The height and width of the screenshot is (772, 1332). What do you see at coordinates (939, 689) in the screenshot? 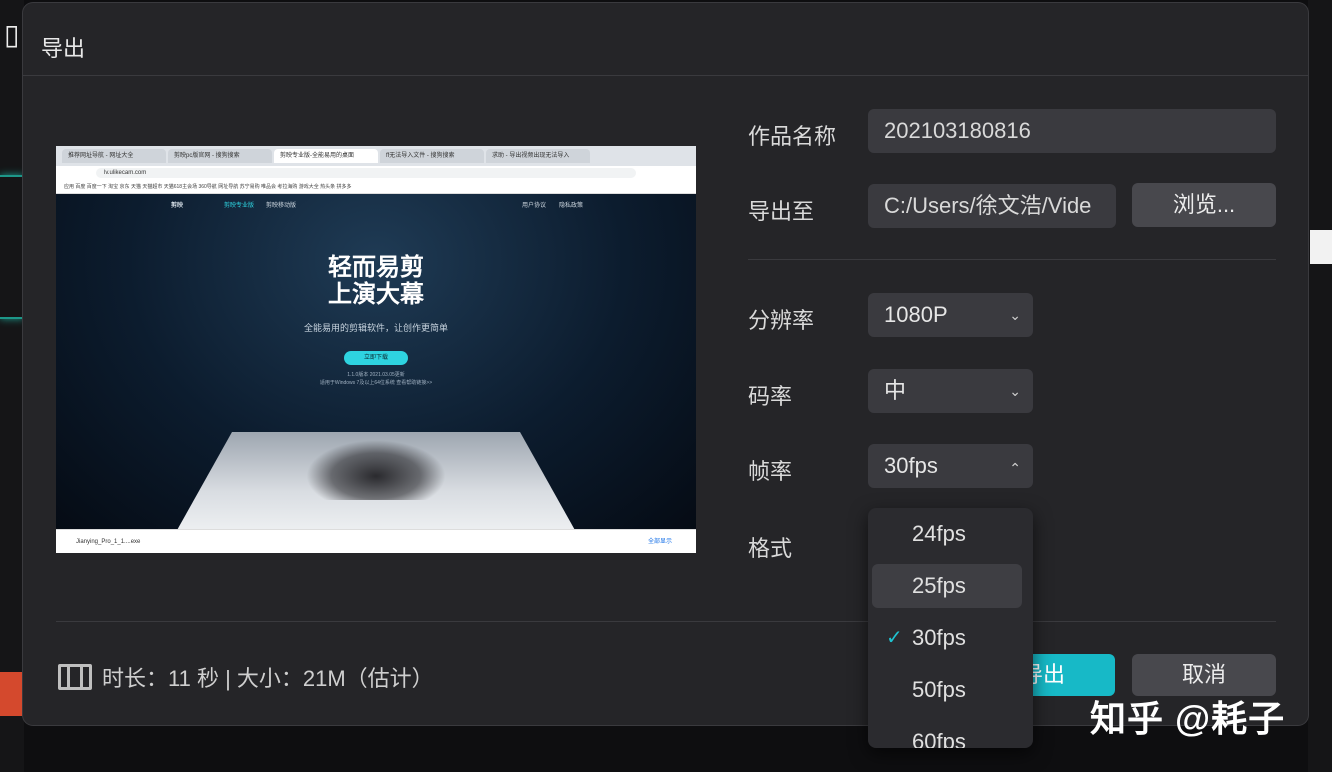
I see `option-label: 50fps` at bounding box center [939, 689].